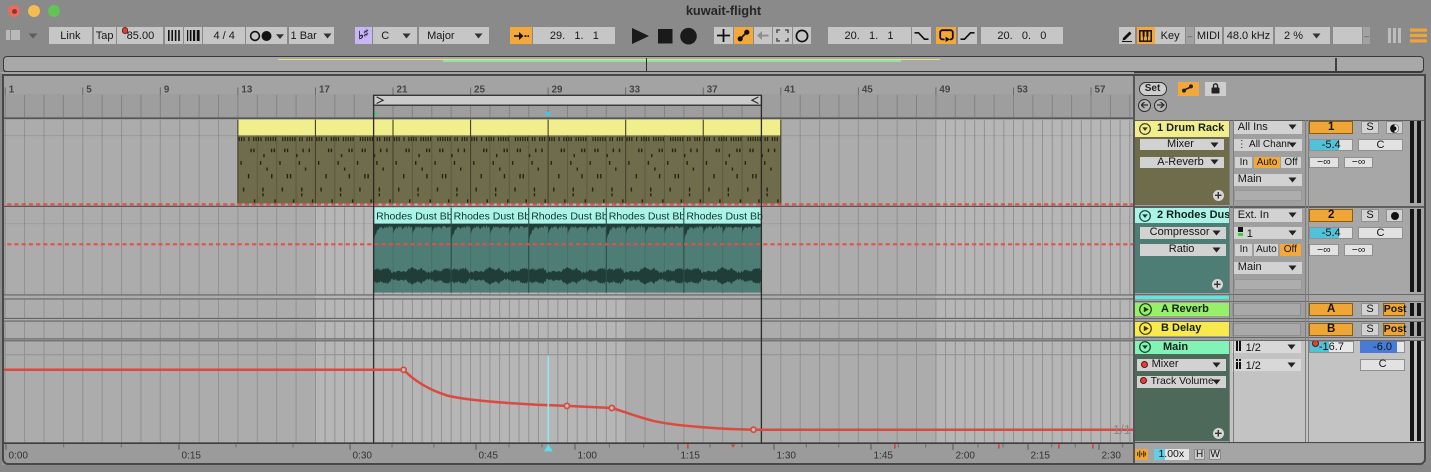  What do you see at coordinates (867, 90) in the screenshot?
I see `svg-text: 45` at bounding box center [867, 90].